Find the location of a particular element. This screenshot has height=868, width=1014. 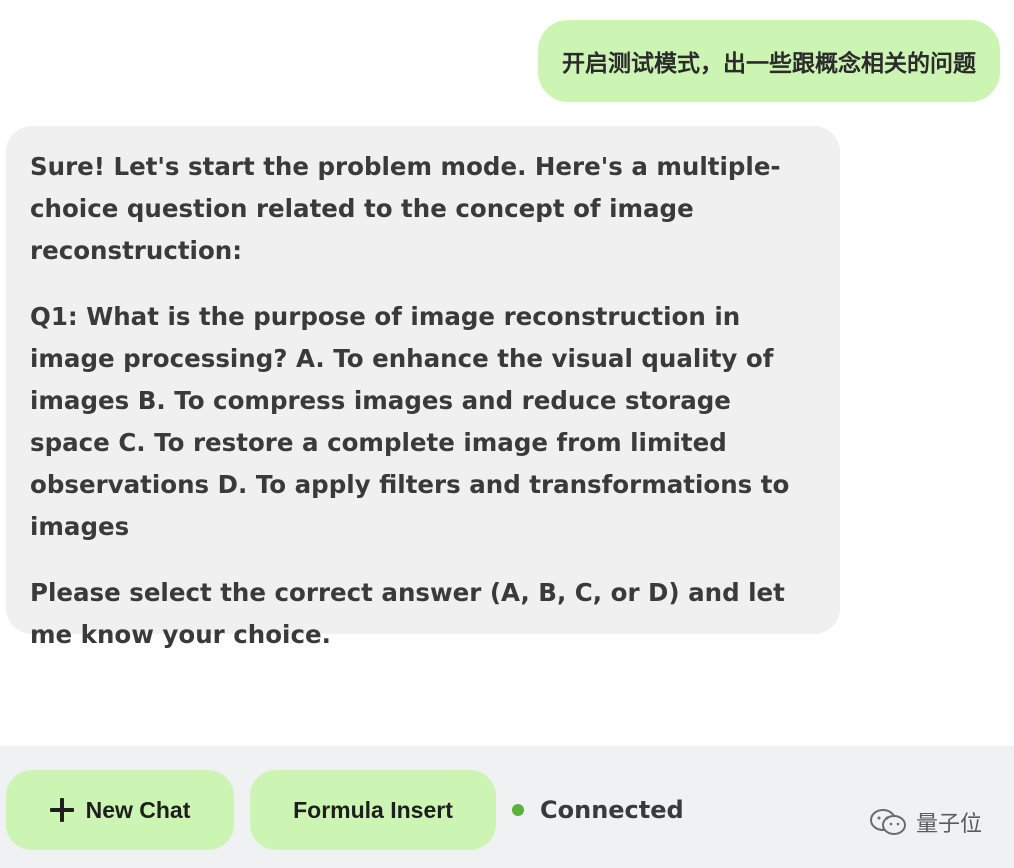

connection-status: Connected is located at coordinates (598, 810).